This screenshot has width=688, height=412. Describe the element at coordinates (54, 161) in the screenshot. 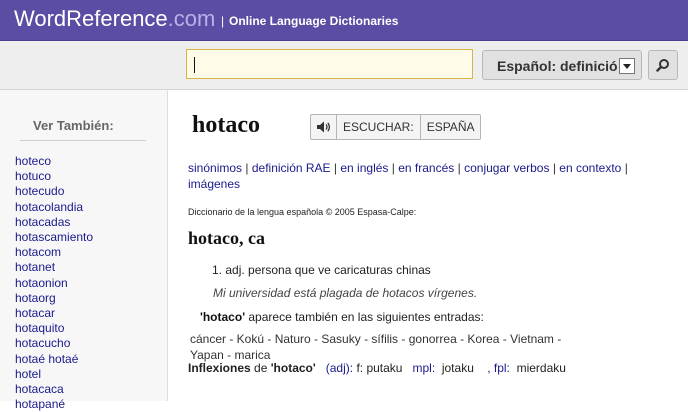

I see `see-also-item: hoteco` at that location.